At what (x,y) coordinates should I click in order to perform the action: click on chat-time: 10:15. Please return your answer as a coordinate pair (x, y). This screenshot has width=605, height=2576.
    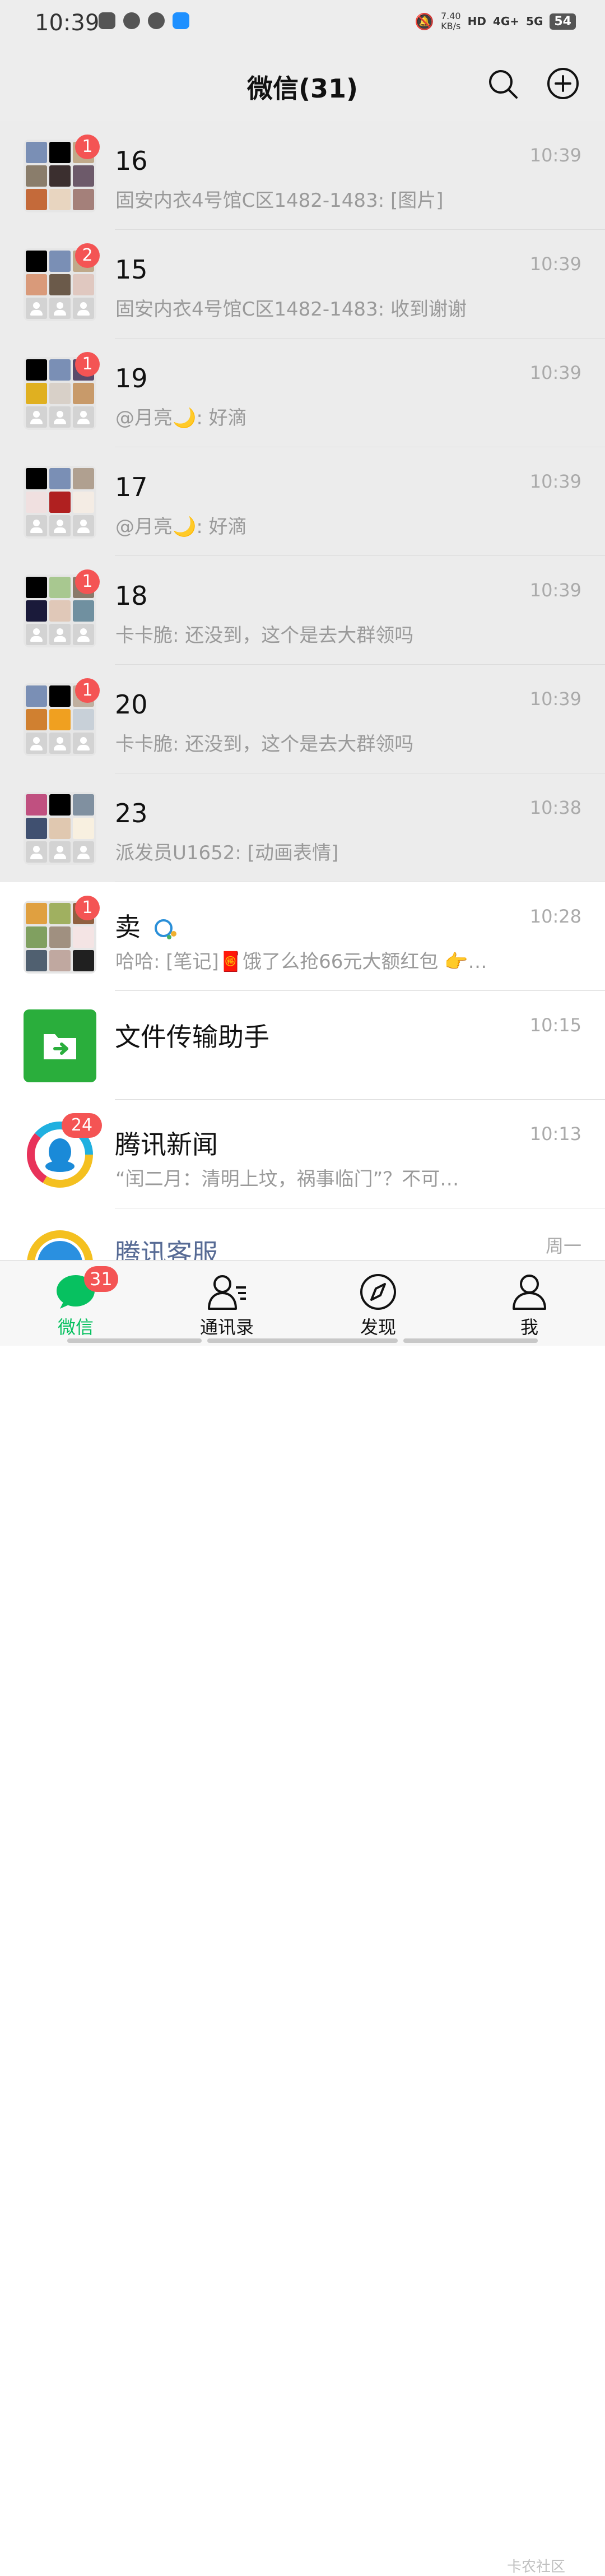
    Looking at the image, I should click on (555, 1025).